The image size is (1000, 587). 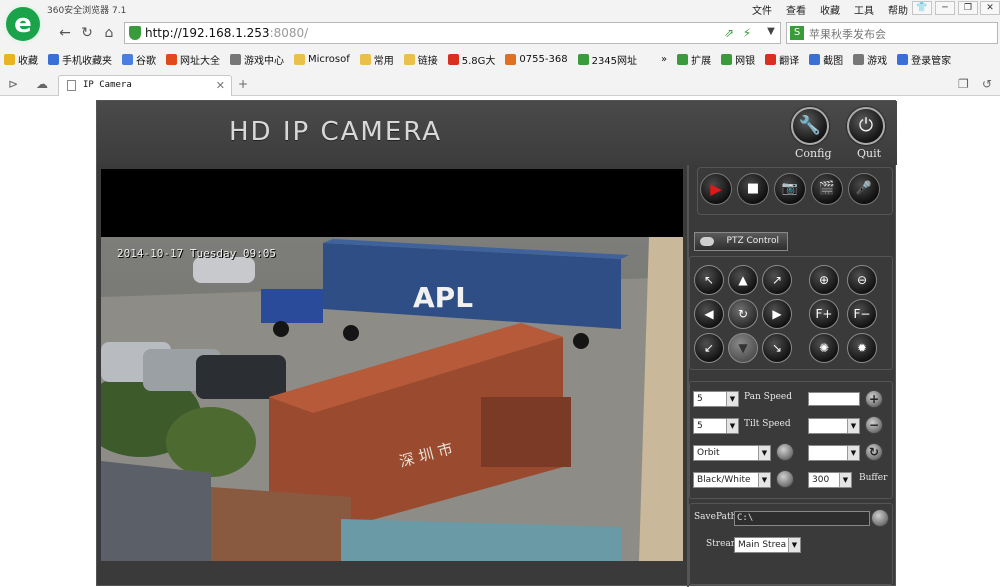 What do you see at coordinates (13, 84) in the screenshot?
I see `sidebar-toggle-icon: ⊳` at bounding box center [13, 84].